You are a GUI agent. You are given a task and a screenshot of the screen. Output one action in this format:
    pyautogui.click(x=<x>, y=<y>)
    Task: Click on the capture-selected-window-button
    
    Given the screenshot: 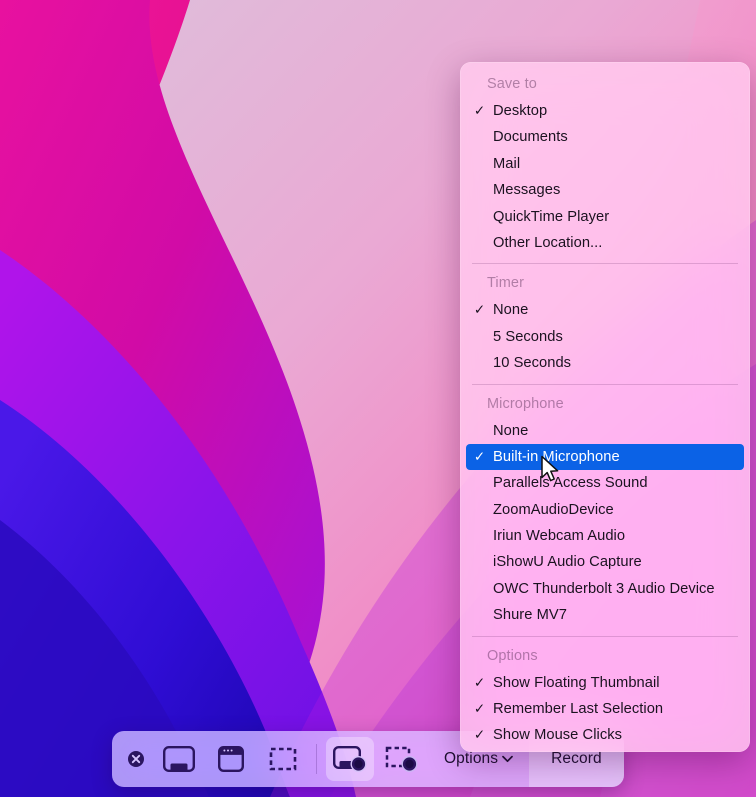 What is the action you would take?
    pyautogui.click(x=231, y=759)
    